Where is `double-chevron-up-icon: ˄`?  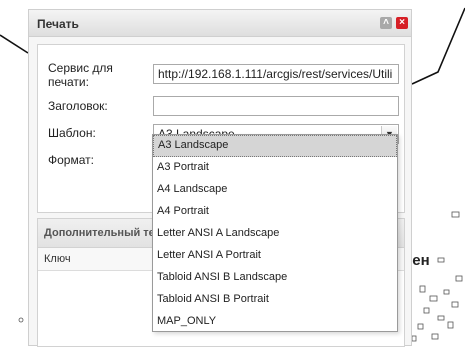
double-chevron-up-icon: ˄ is located at coordinates (386, 23).